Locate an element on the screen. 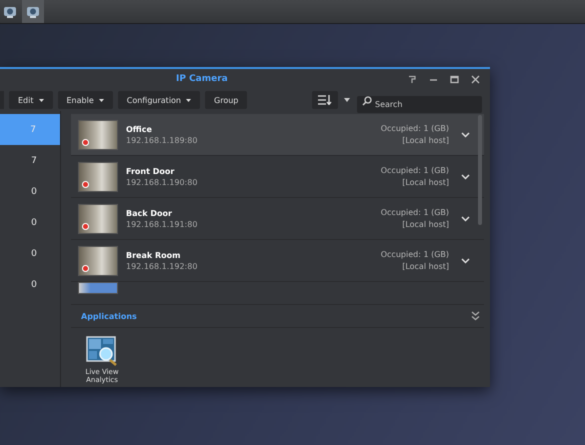  camera-row: Back Door 192.168.1.191:80 Occupied: 1 (GB) [Local host] is located at coordinates (277, 219).